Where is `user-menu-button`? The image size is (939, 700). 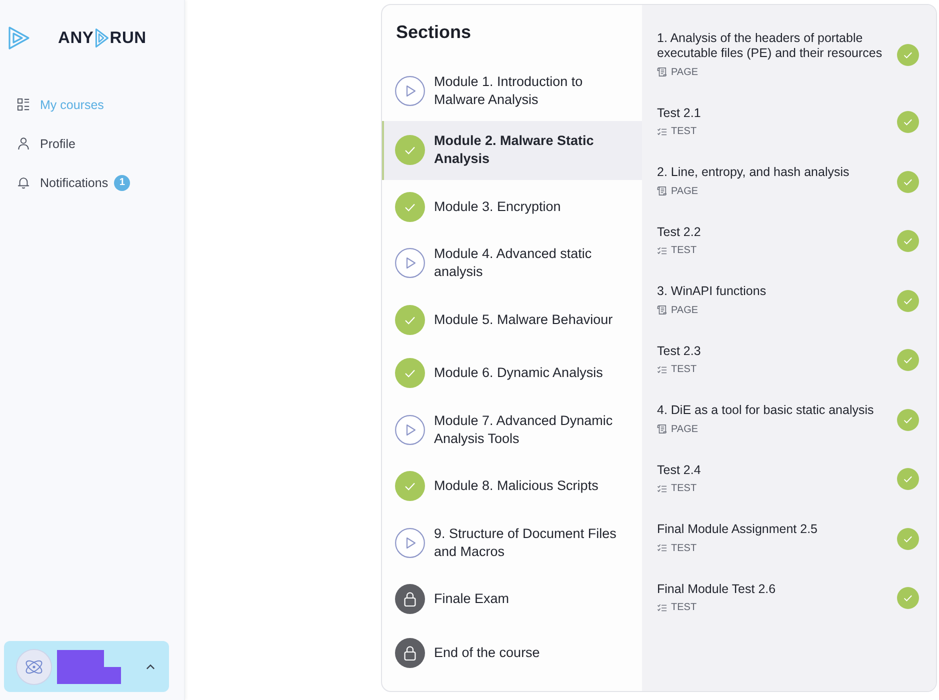 user-menu-button is located at coordinates (86, 666).